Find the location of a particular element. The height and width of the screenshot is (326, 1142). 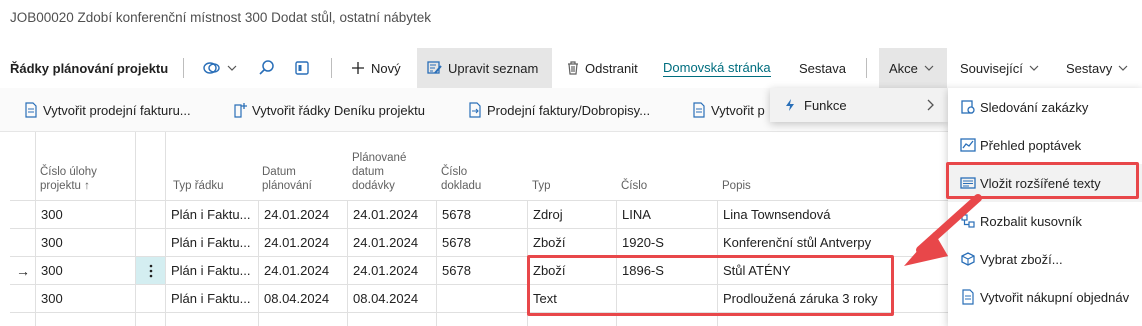

menu-item-label: Přehled poptávek is located at coordinates (1031, 145).